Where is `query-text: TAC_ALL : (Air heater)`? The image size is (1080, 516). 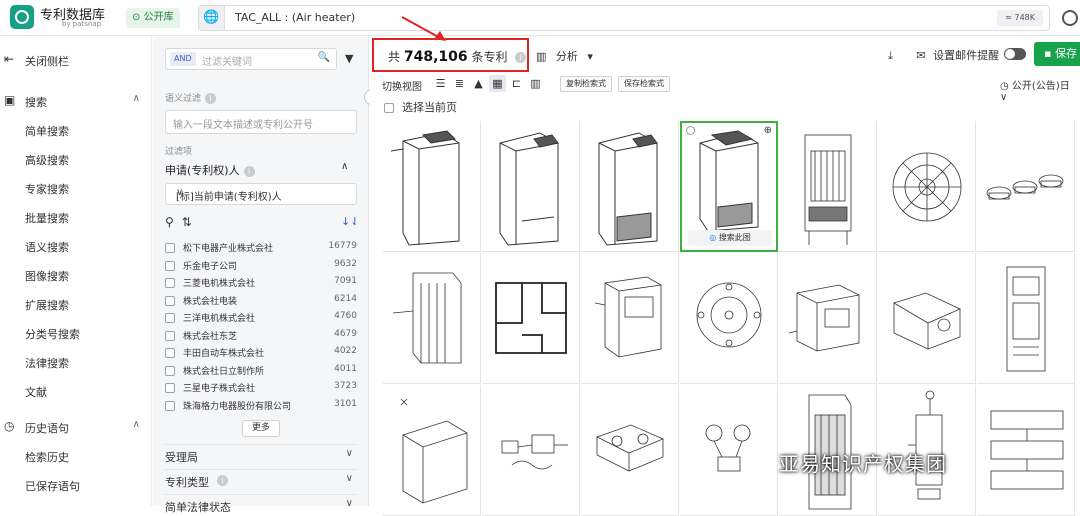
query-text: TAC_ALL : (Air heater) is located at coordinates (295, 17).